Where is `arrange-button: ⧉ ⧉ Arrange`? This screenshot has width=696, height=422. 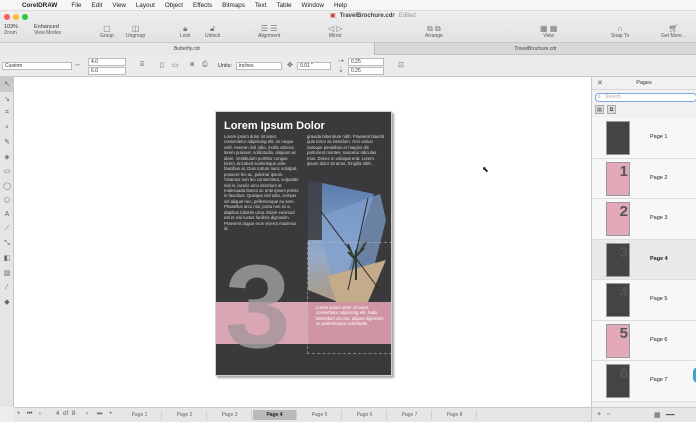 arrange-button: ⧉ ⧉ Arrange is located at coordinates (434, 31).